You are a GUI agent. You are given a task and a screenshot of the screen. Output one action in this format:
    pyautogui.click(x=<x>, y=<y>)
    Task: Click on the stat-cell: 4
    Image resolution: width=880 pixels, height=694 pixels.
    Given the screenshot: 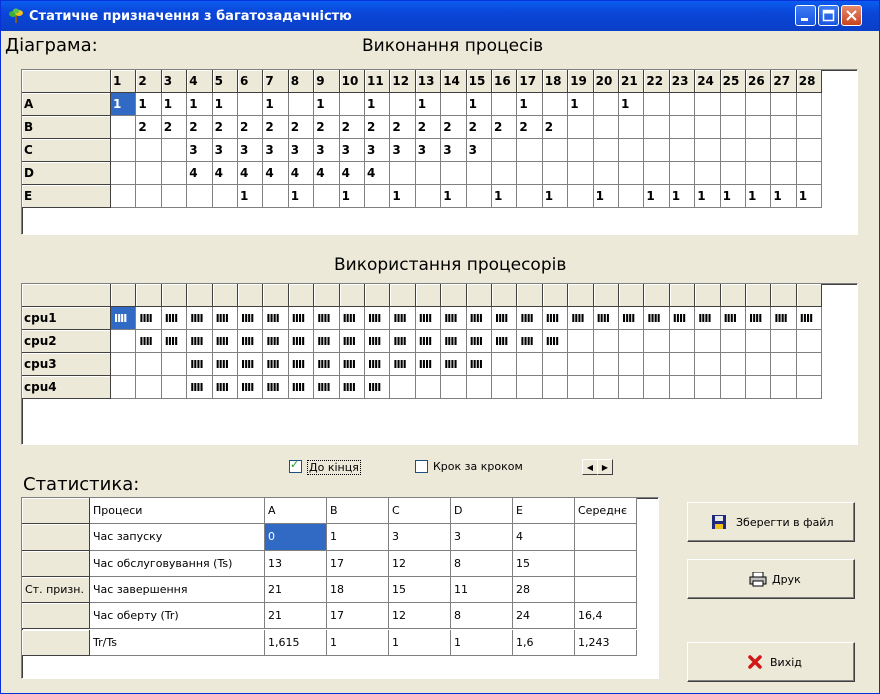 What is the action you would take?
    pyautogui.click(x=544, y=537)
    